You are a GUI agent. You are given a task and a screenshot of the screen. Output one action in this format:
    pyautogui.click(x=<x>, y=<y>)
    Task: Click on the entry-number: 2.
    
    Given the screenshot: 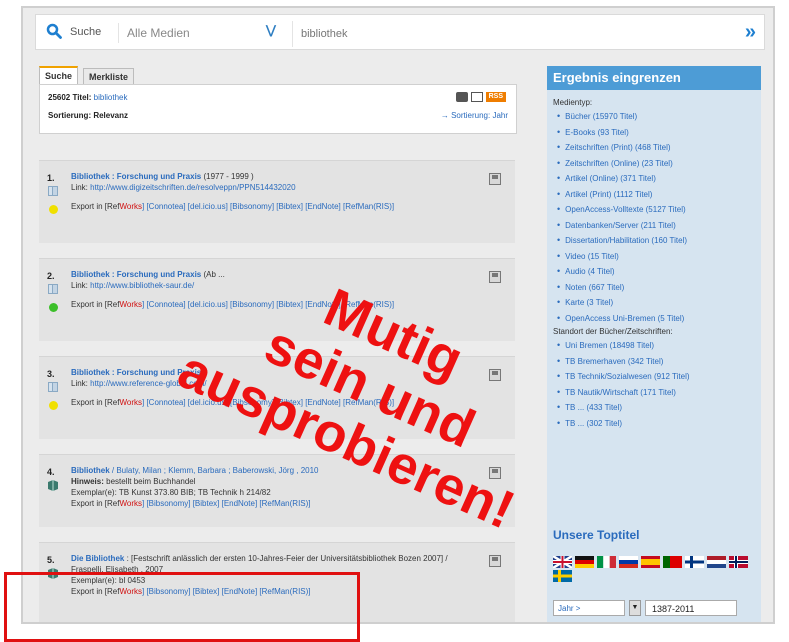 What is the action you would take?
    pyautogui.click(x=51, y=276)
    